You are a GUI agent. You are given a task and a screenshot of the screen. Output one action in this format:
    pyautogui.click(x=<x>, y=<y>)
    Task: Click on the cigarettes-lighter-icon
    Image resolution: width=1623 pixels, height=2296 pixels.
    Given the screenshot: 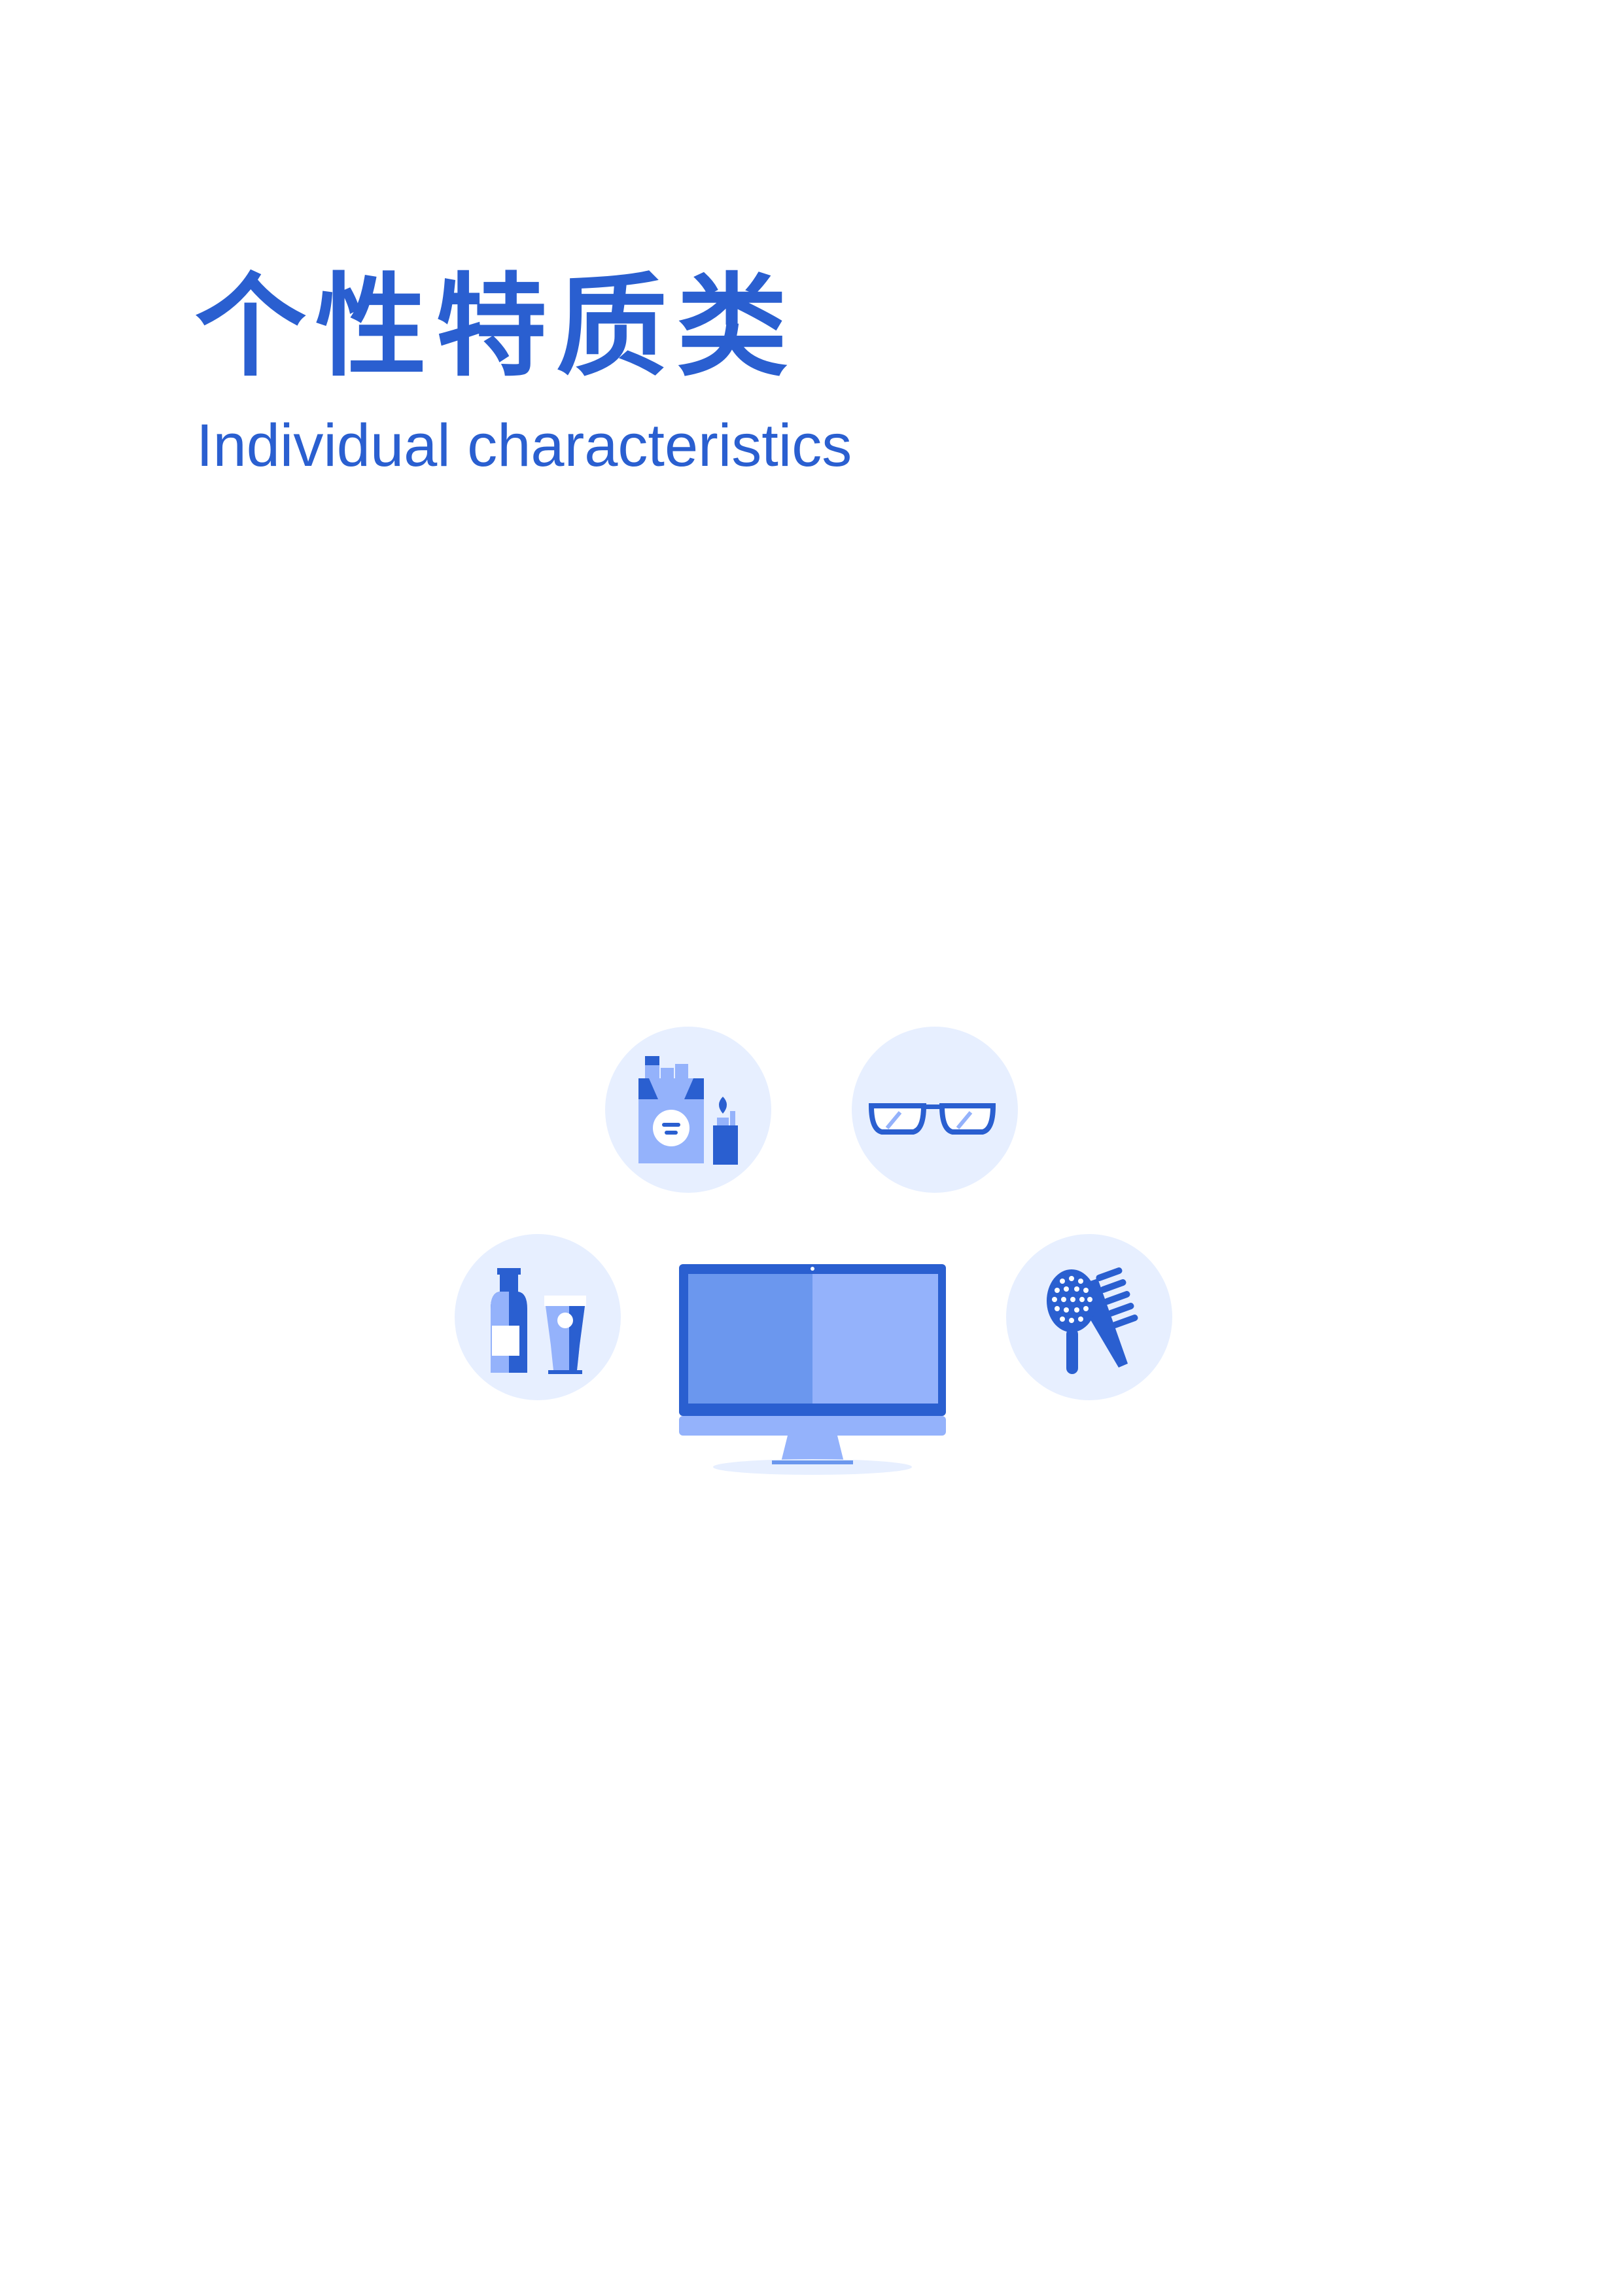 What is the action you would take?
    pyautogui.click(x=688, y=1110)
    